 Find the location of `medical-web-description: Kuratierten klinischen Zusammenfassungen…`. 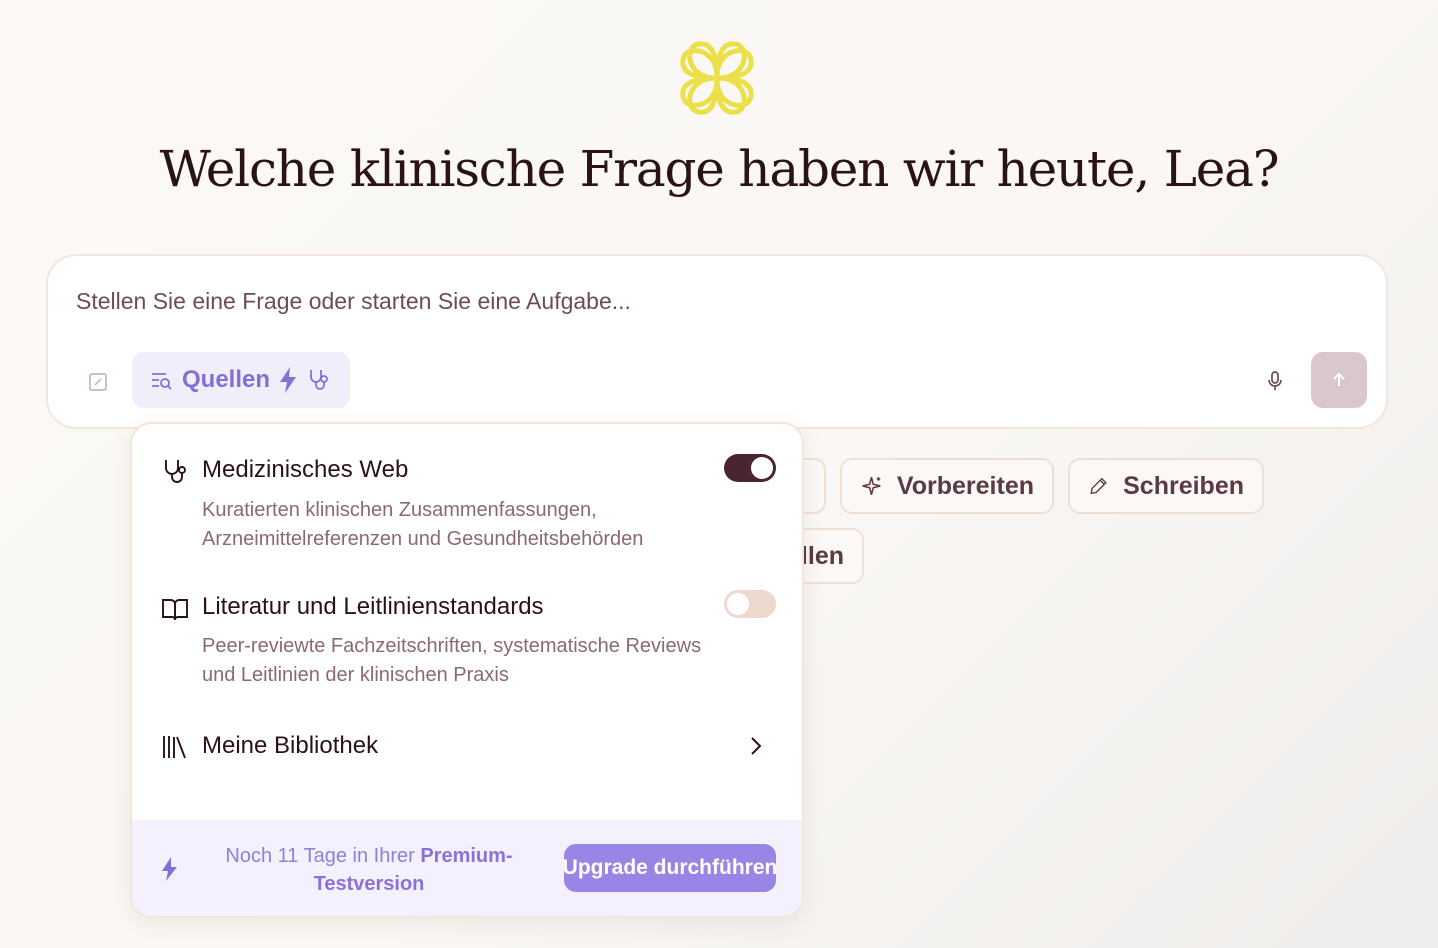

medical-web-description: Kuratierten klinischen Zusammenfassungen… is located at coordinates (423, 524).